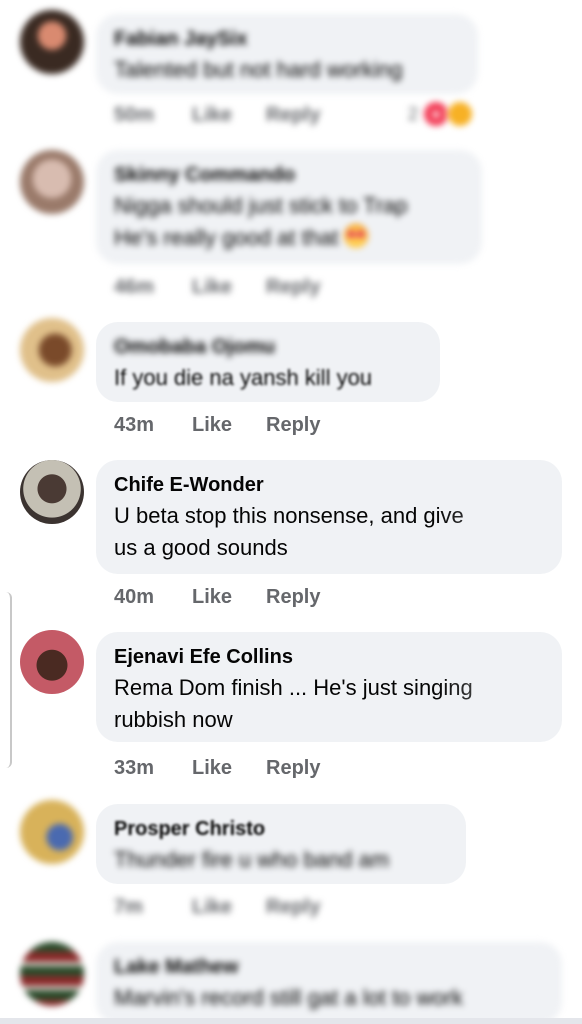 This screenshot has width=582, height=1024. What do you see at coordinates (412, 113) in the screenshot?
I see `reaction-count: 2` at bounding box center [412, 113].